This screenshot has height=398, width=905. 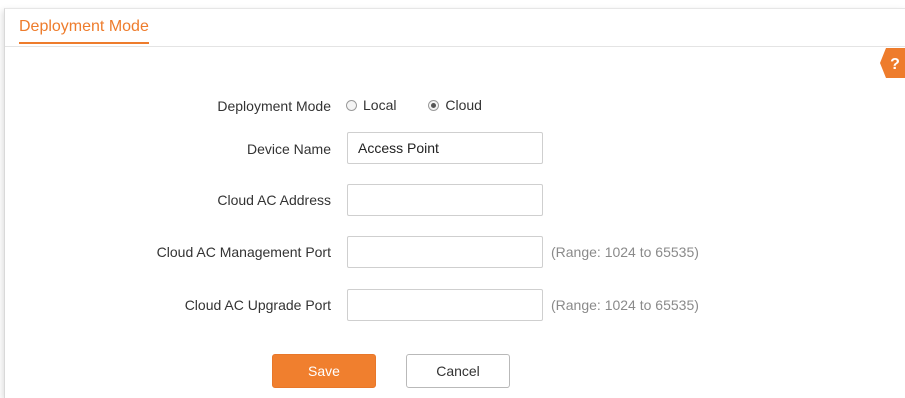 What do you see at coordinates (625, 305) in the screenshot?
I see `upgrade-port-range-hint: (Range: 1024 to 65535)` at bounding box center [625, 305].